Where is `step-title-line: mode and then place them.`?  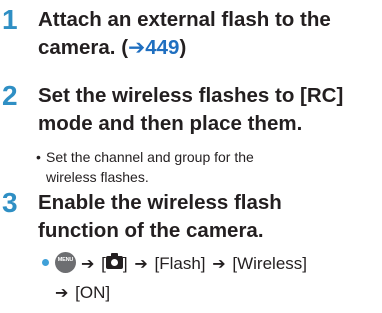
step-title-line: mode and then place them. is located at coordinates (170, 123).